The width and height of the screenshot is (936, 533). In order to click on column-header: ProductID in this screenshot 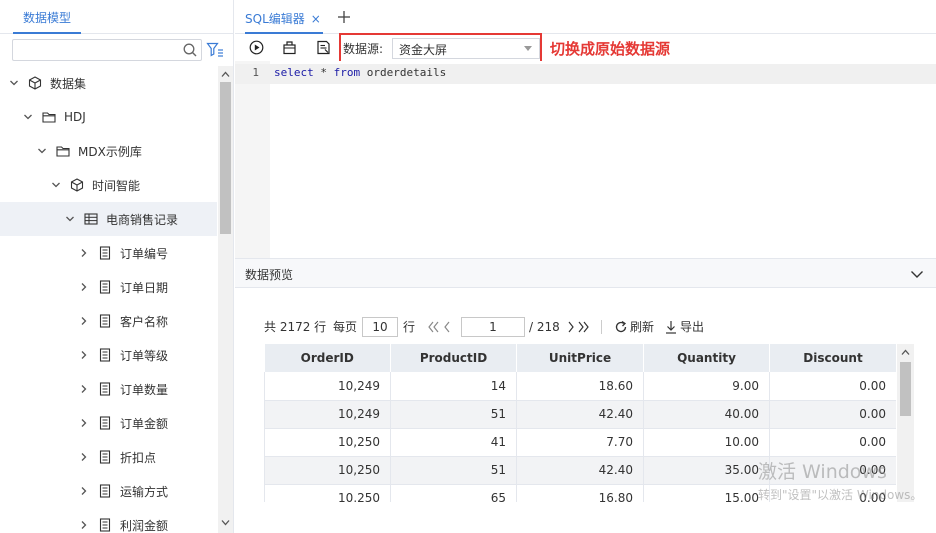, I will do `click(453, 358)`.